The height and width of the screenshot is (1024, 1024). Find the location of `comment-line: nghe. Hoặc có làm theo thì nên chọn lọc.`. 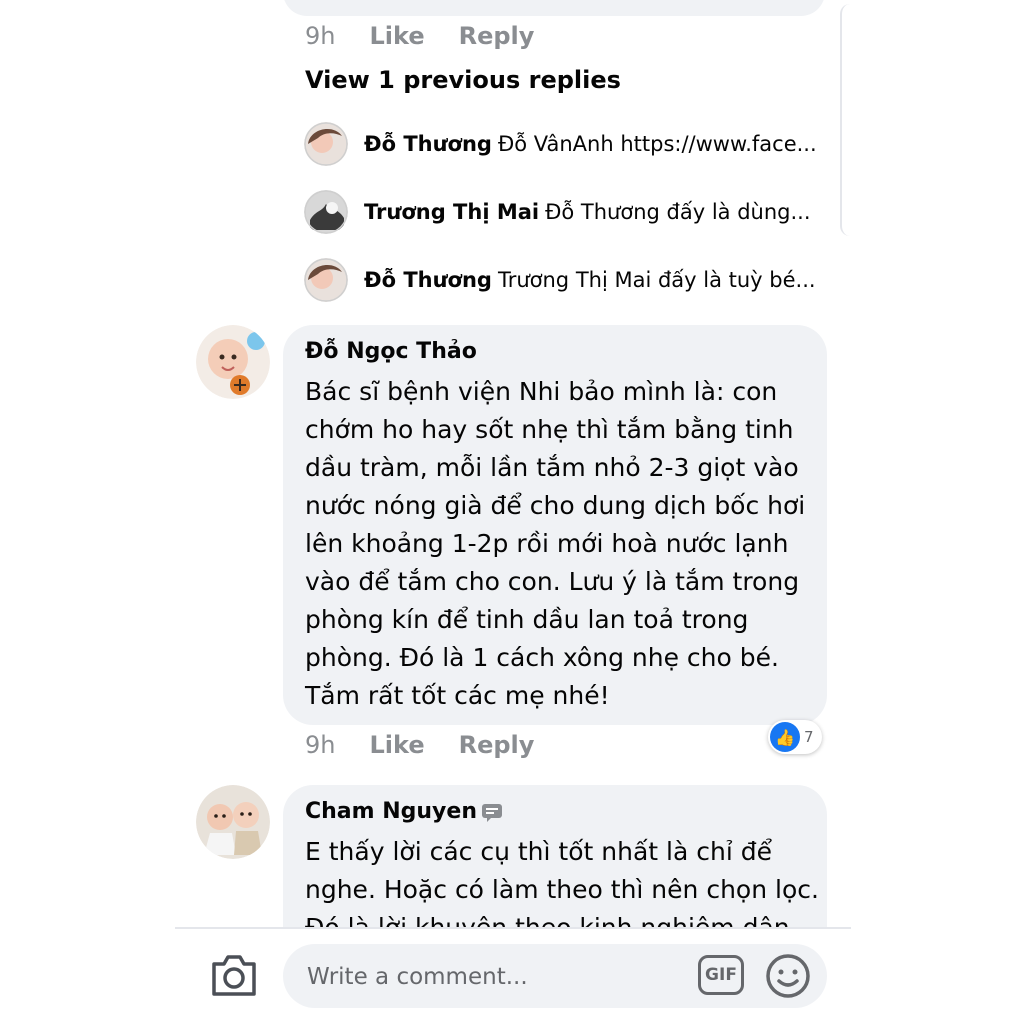

comment-line: nghe. Hoặc có làm theo thì nên chọn lọc. is located at coordinates (562, 889).